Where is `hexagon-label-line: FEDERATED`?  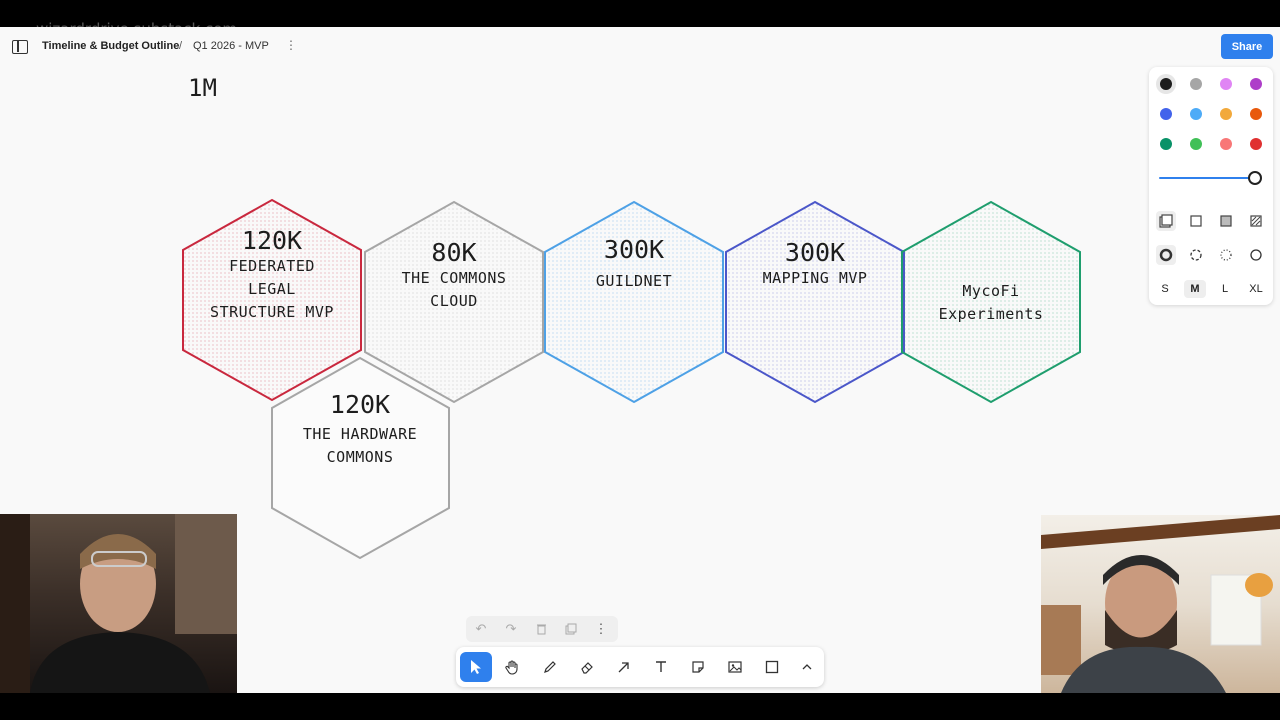
hexagon-label-line: FEDERATED is located at coordinates (272, 266).